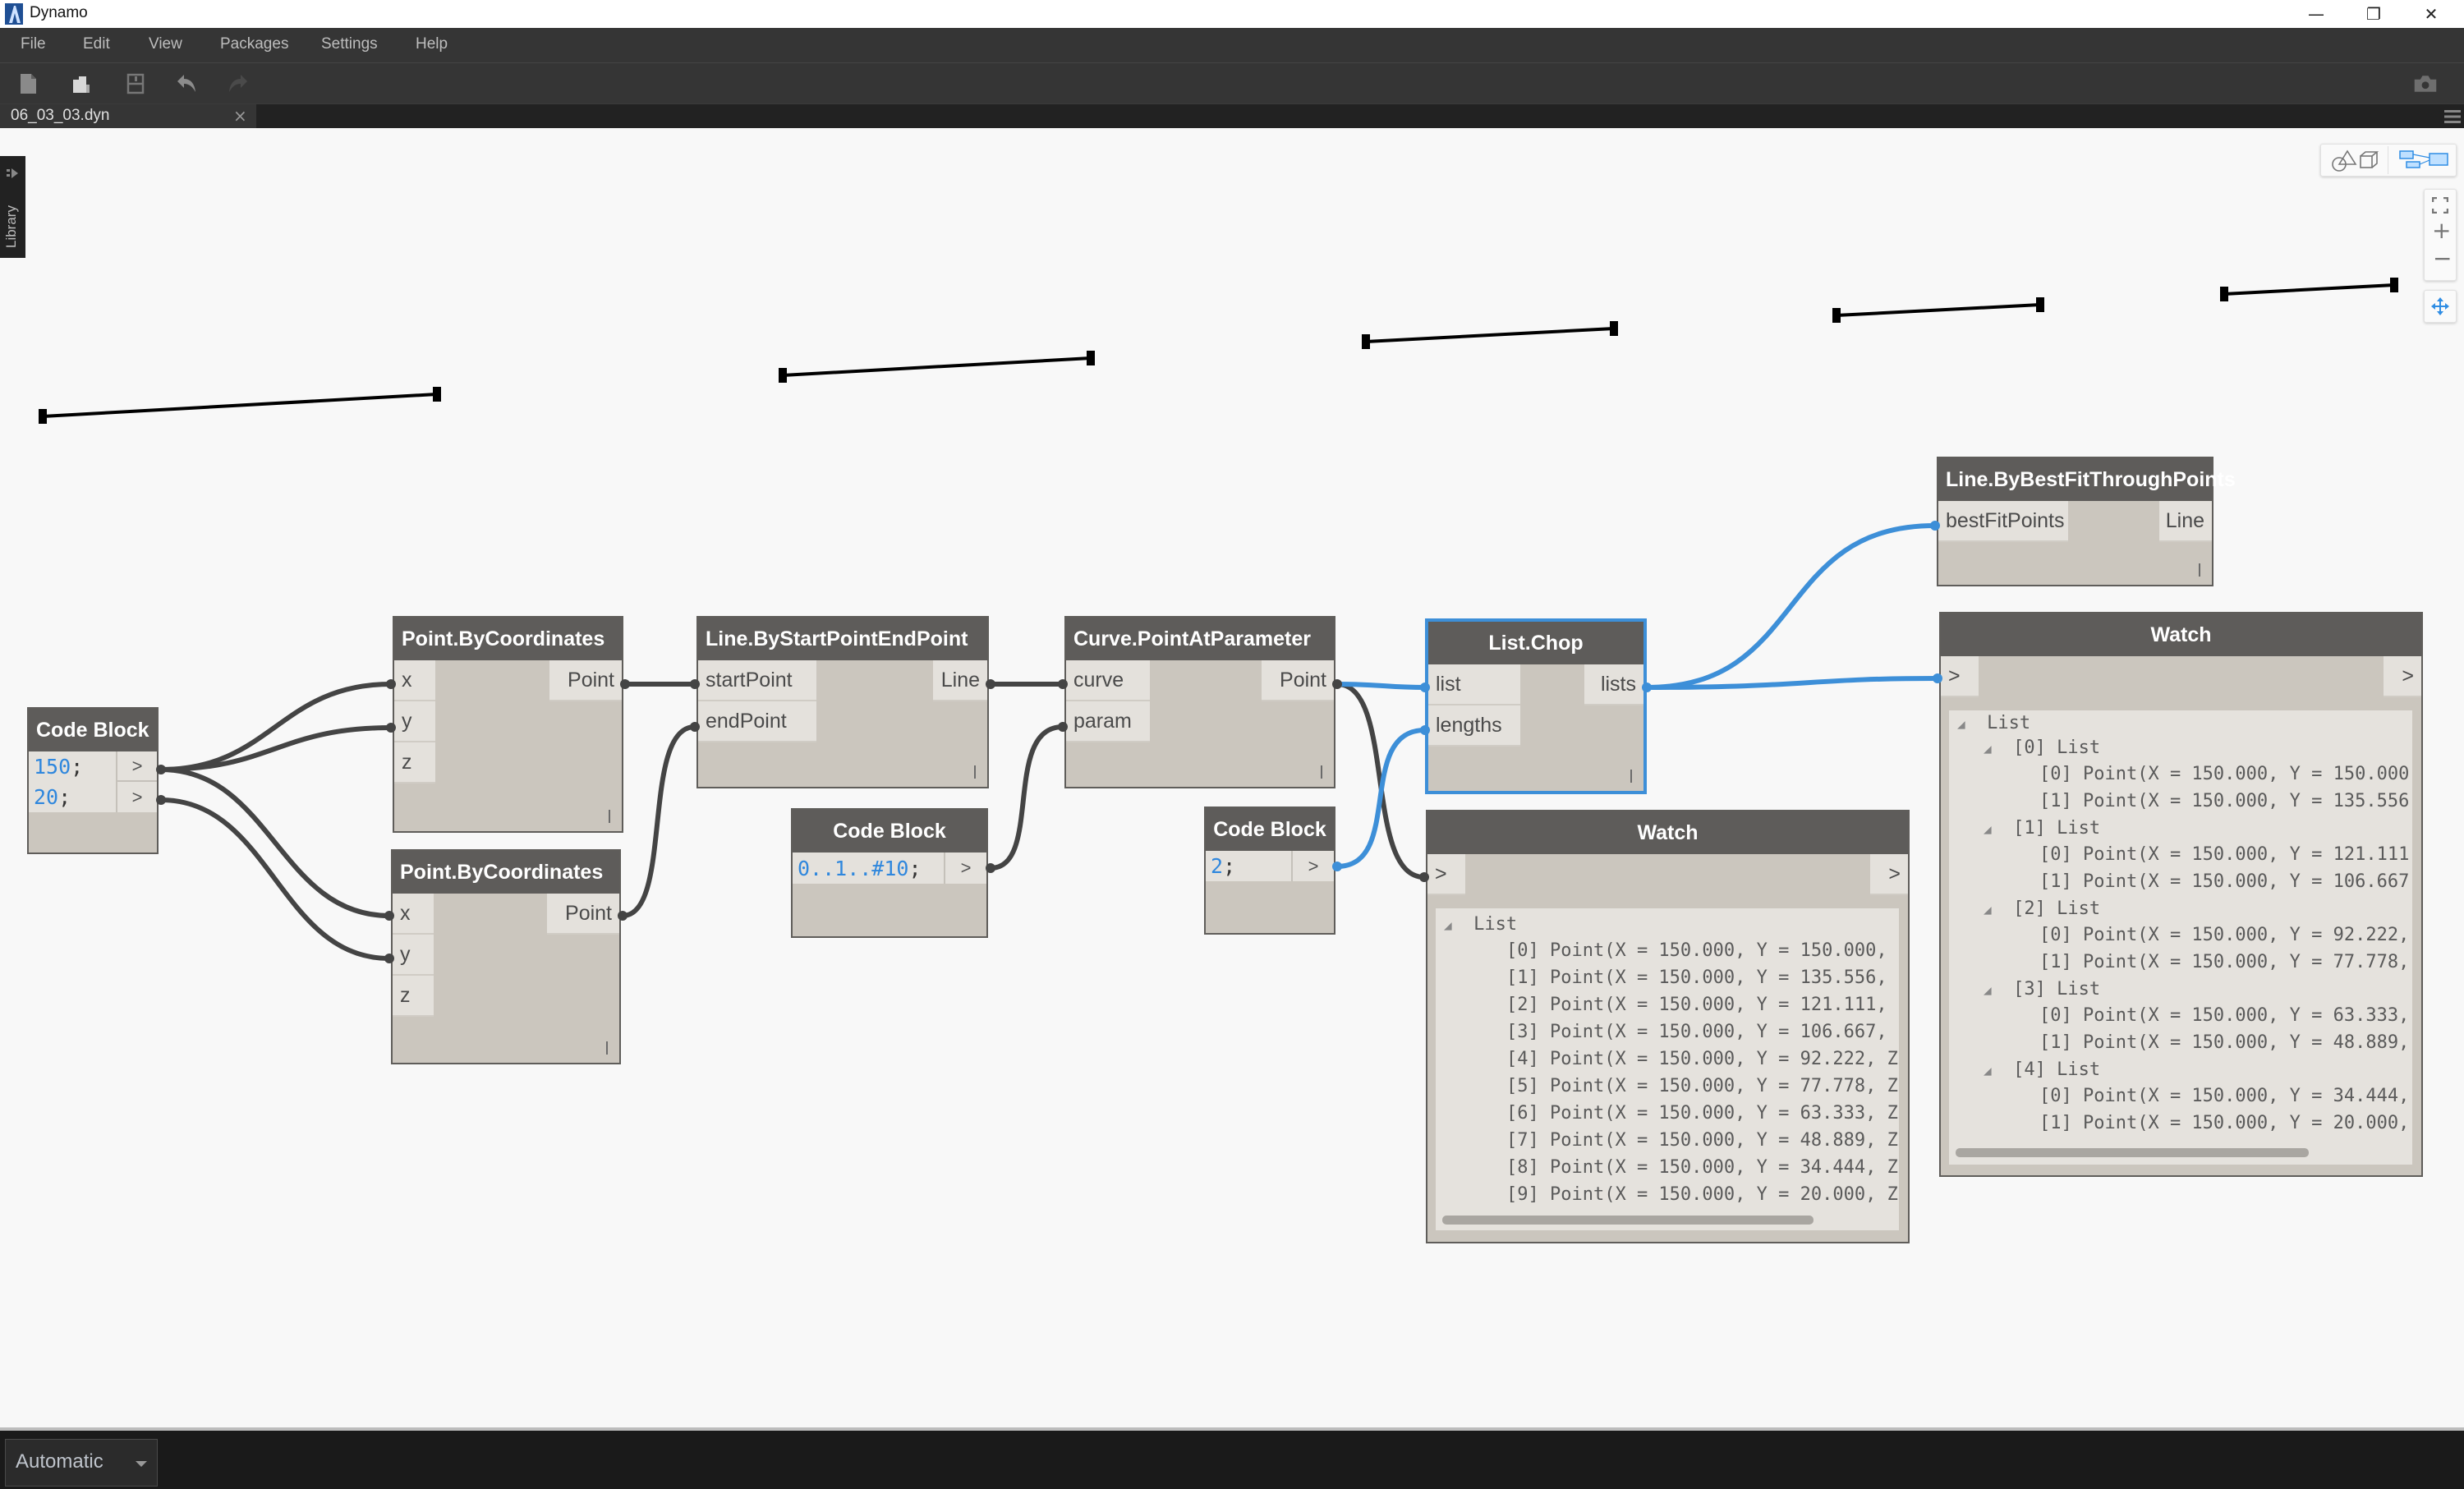 The image size is (2464, 1489). I want to click on code-input: 2;, so click(1248, 866).